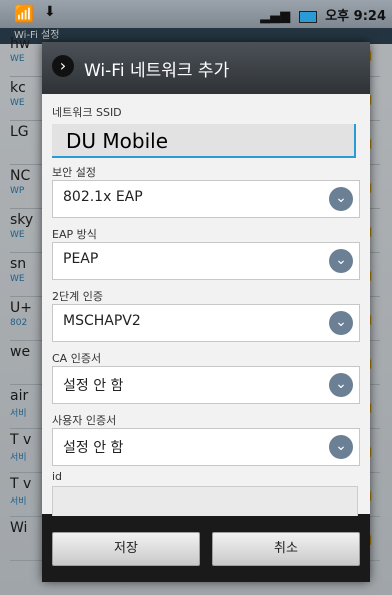 The width and height of the screenshot is (392, 595). What do you see at coordinates (63, 66) in the screenshot?
I see `chevron-right-icon: ›` at bounding box center [63, 66].